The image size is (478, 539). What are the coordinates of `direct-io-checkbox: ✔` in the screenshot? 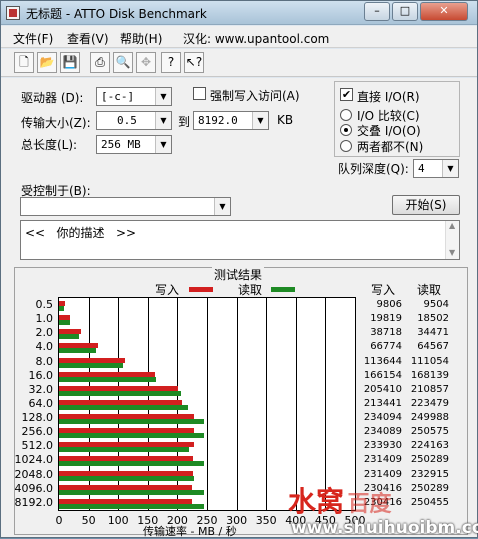 It's located at (346, 94).